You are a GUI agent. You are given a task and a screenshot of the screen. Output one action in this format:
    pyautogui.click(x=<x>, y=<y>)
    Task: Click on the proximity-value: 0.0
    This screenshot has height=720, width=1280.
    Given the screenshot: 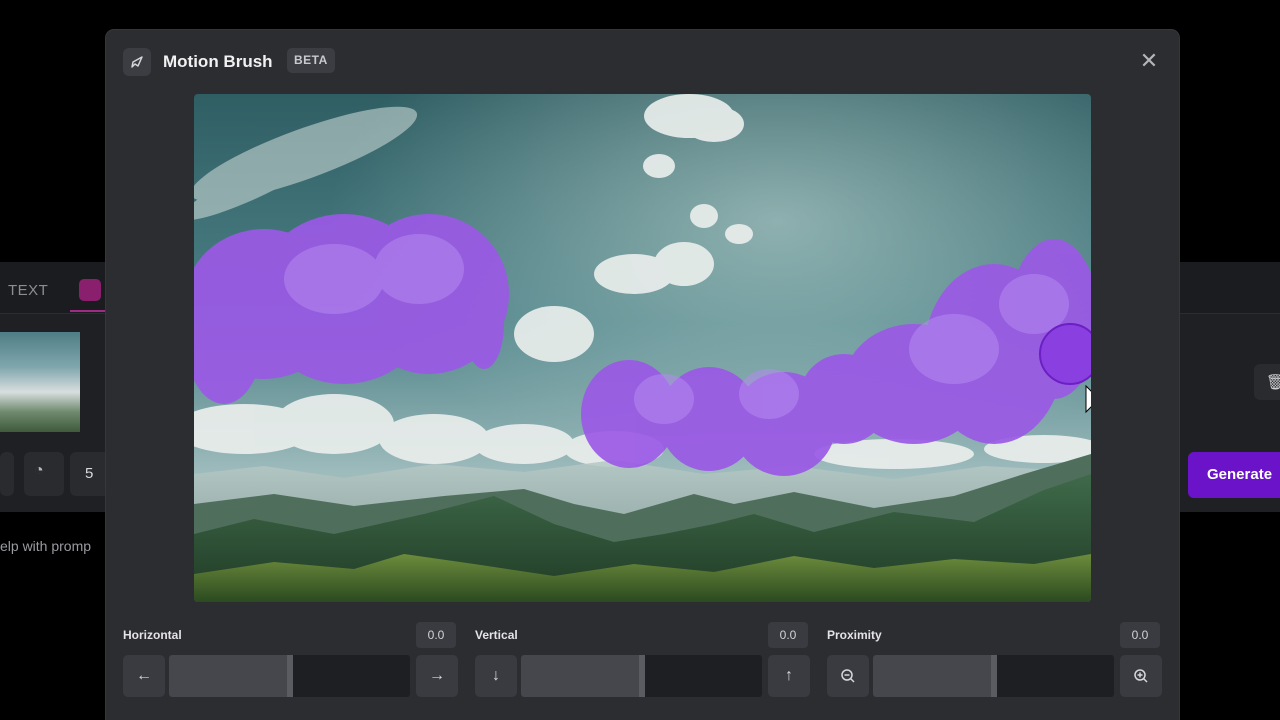 What is the action you would take?
    pyautogui.click(x=1140, y=635)
    